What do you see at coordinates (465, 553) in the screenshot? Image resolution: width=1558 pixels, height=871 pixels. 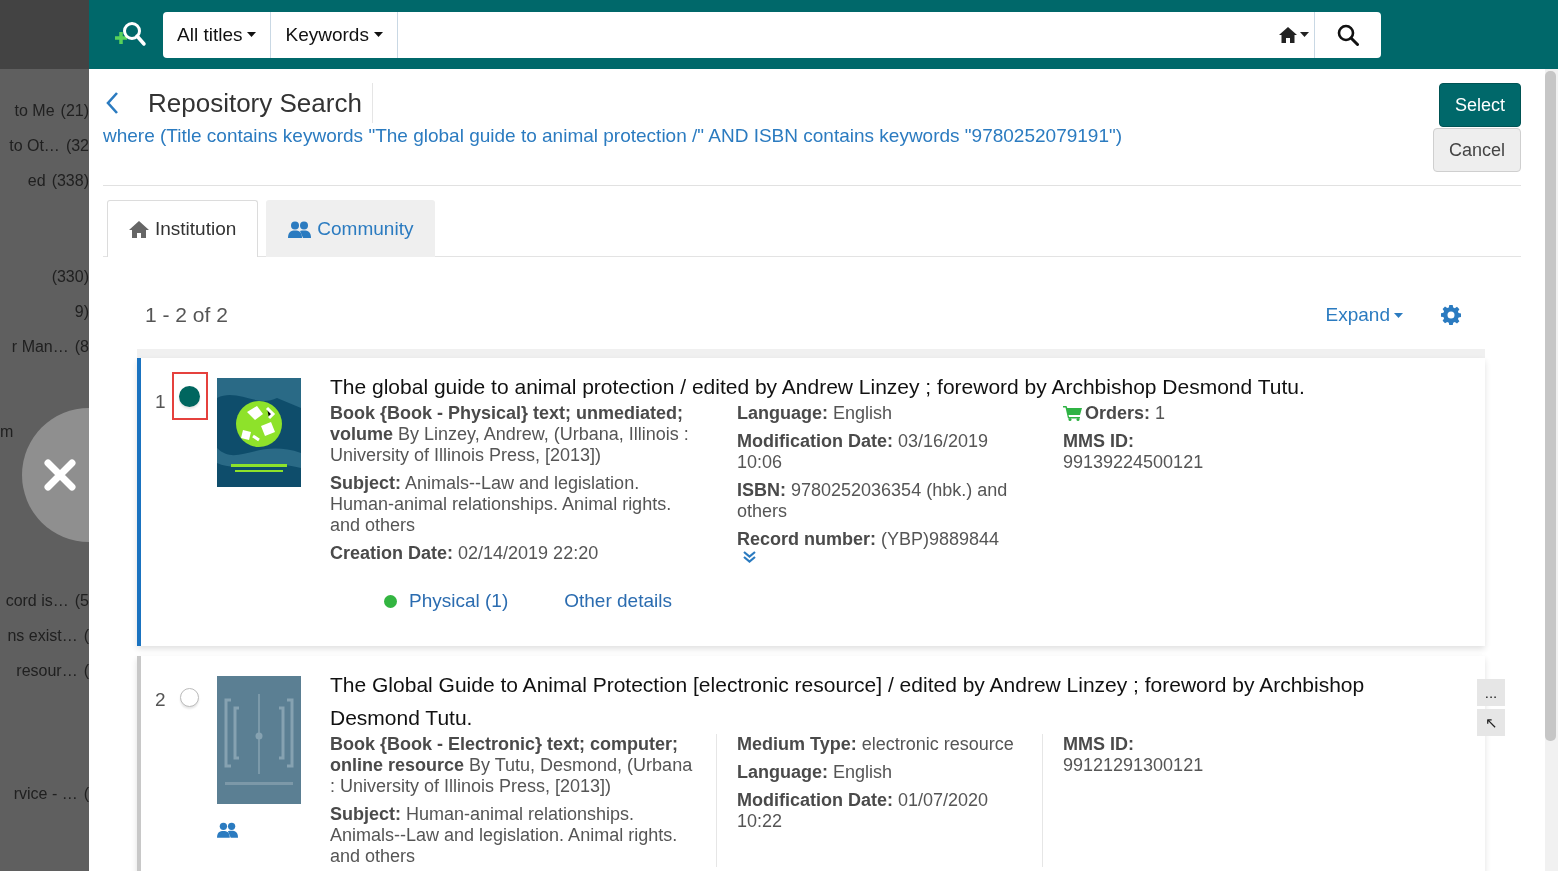 I see `field-text: Creation Date: 02/14/2019 22:20` at bounding box center [465, 553].